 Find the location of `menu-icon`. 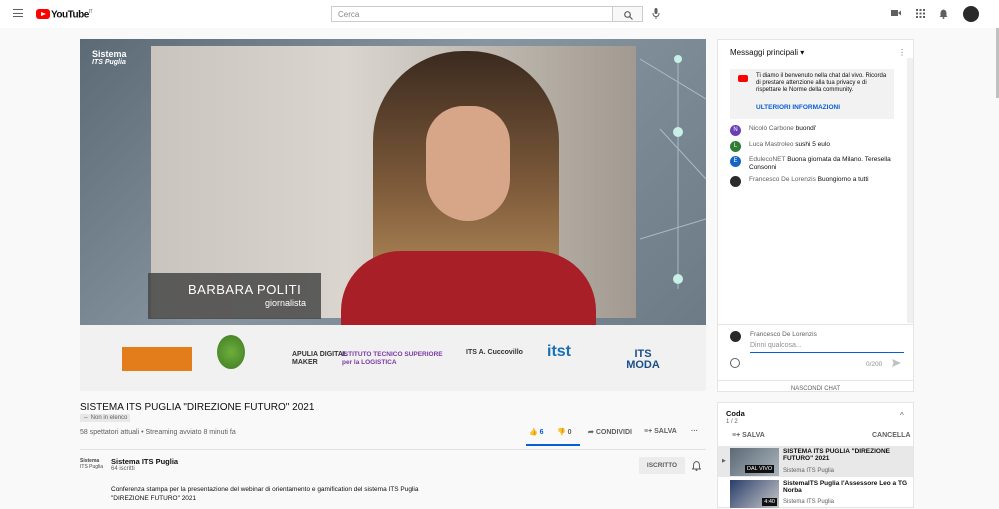

menu-icon is located at coordinates (18, 13).